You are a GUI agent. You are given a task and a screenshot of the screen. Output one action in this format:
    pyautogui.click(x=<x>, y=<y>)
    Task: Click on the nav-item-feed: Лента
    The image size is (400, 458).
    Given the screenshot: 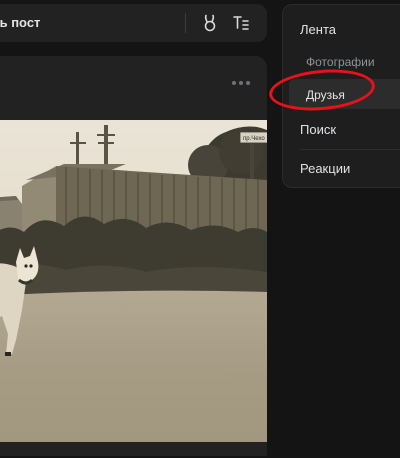 What is the action you would take?
    pyautogui.click(x=318, y=29)
    